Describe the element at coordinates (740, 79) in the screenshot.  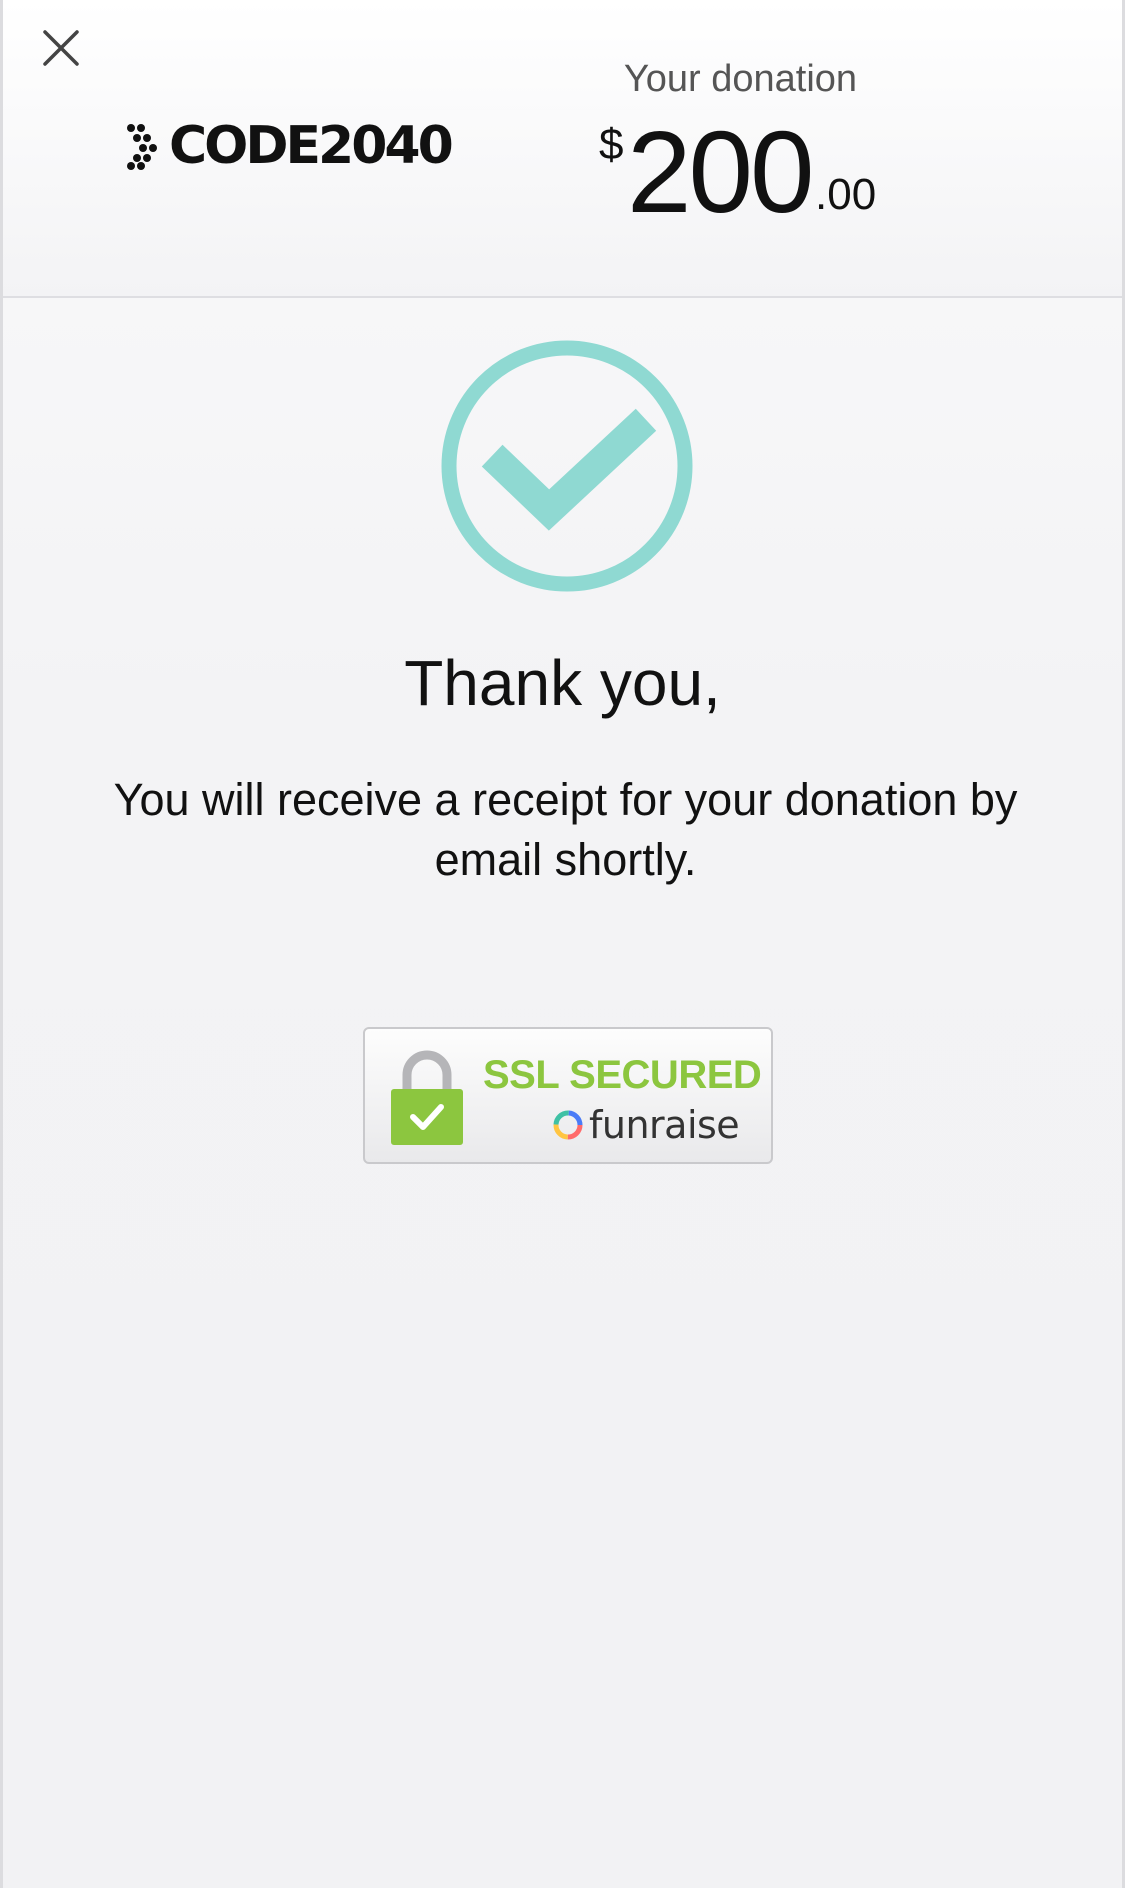
I see `donation-label: Your donation` at that location.